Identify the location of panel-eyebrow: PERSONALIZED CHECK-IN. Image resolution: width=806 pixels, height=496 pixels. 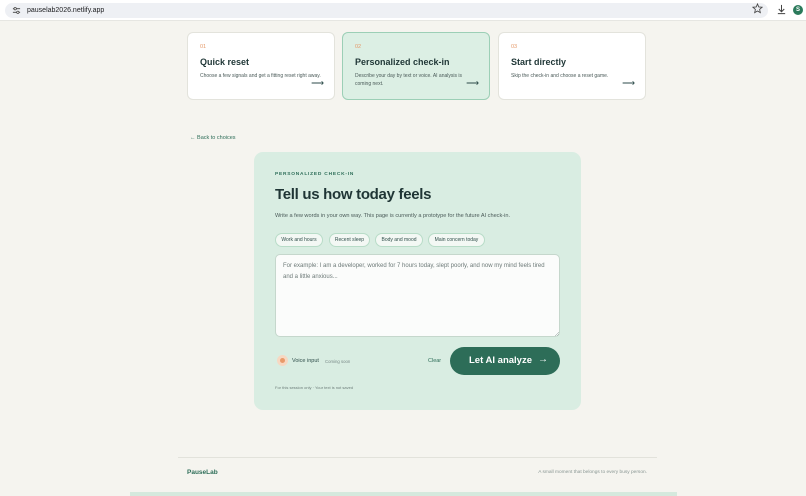
(315, 174).